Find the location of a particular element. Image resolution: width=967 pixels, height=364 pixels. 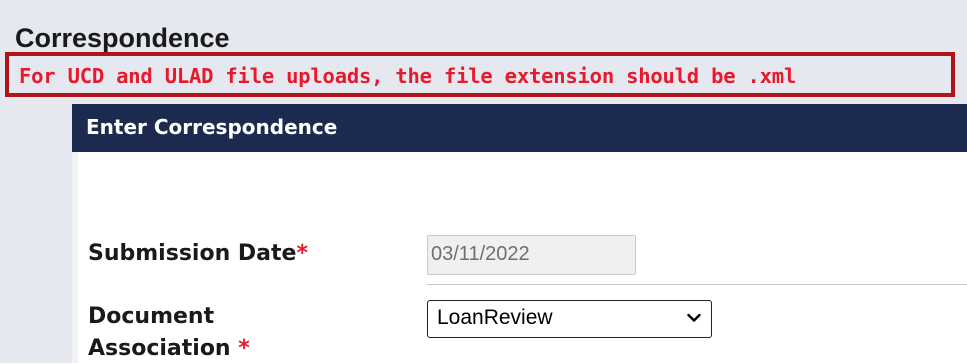

submission-date-label: Submission Date* is located at coordinates (198, 254).